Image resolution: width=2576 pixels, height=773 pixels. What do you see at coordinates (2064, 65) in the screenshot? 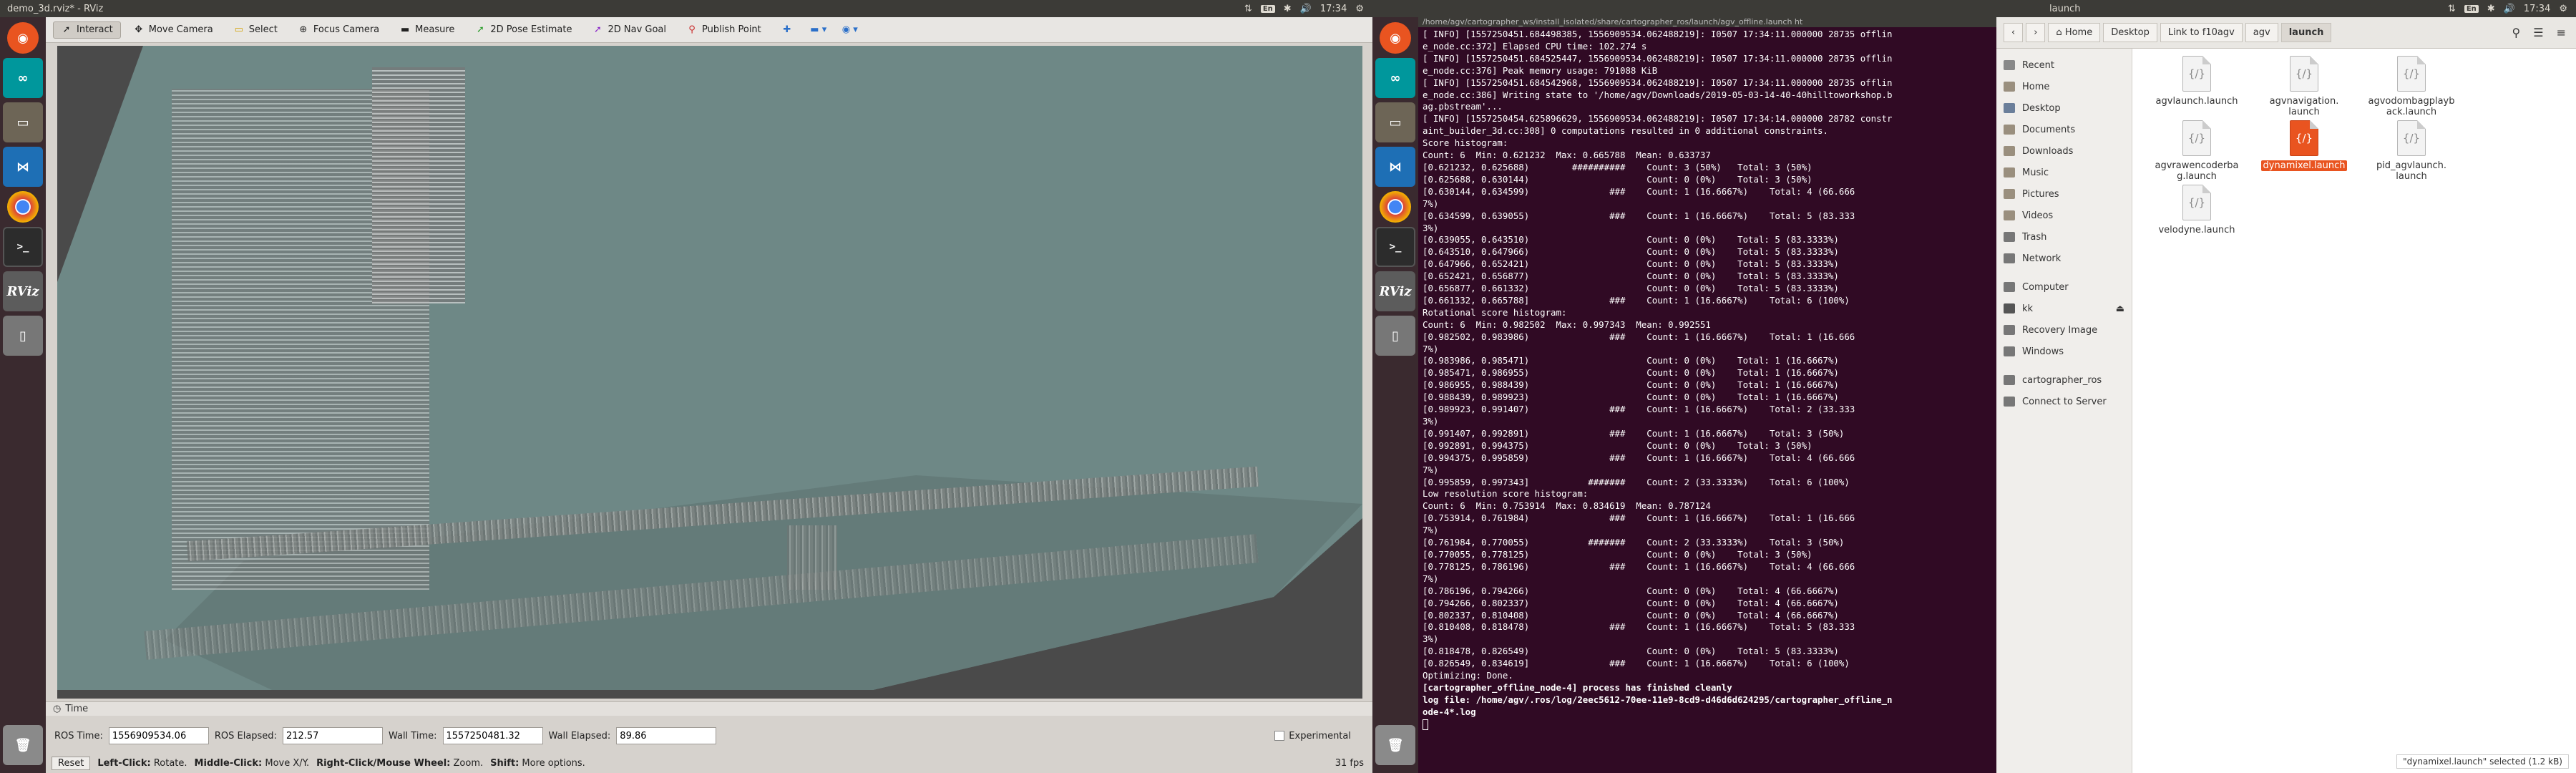
I see `sidebar-item: Recent` at bounding box center [2064, 65].